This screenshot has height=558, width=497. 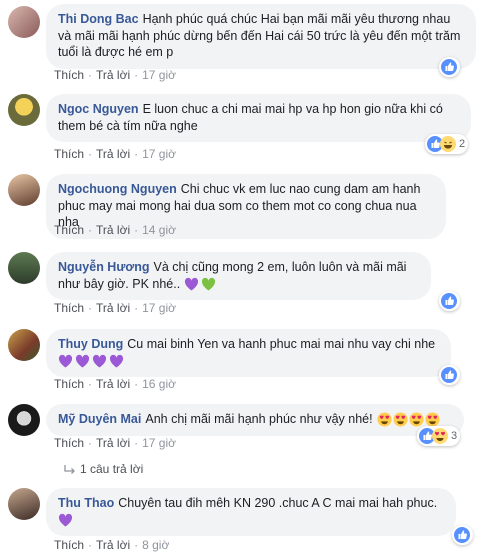 I want to click on view-replies-link: 1 câu trả lời, so click(x=103, y=469).